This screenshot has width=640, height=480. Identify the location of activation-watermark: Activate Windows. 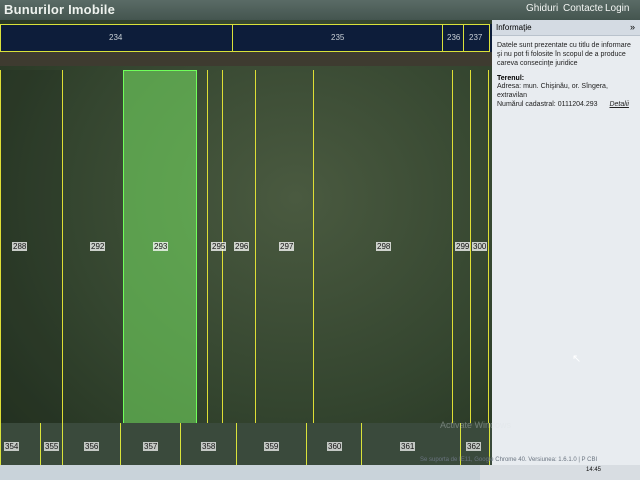
(476, 425).